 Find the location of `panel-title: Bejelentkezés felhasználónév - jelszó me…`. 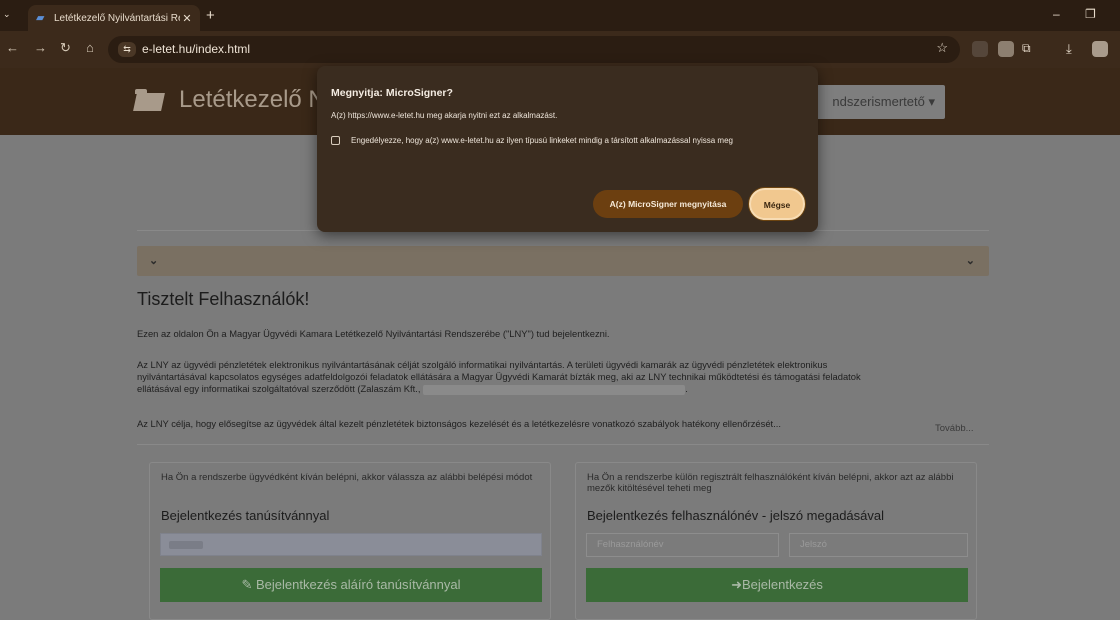

panel-title: Bejelentkezés felhasználónév - jelszó me… is located at coordinates (736, 515).